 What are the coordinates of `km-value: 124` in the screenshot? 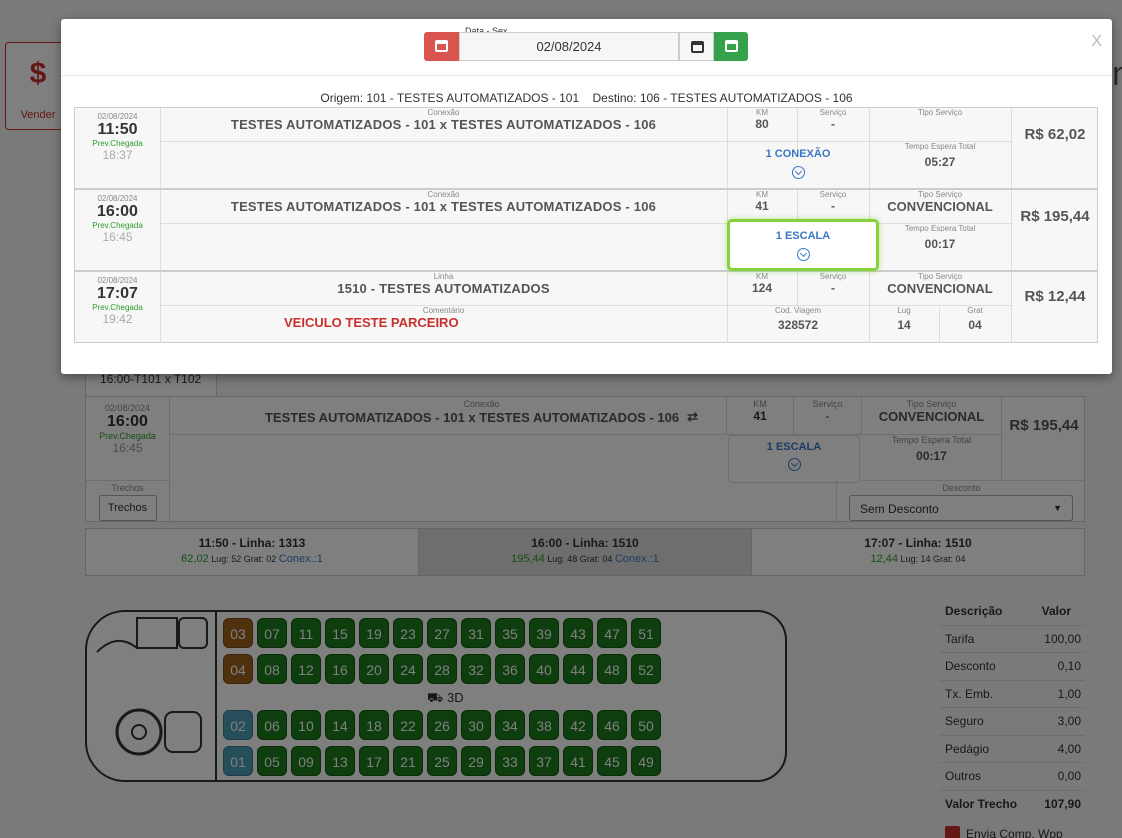 It's located at (762, 288).